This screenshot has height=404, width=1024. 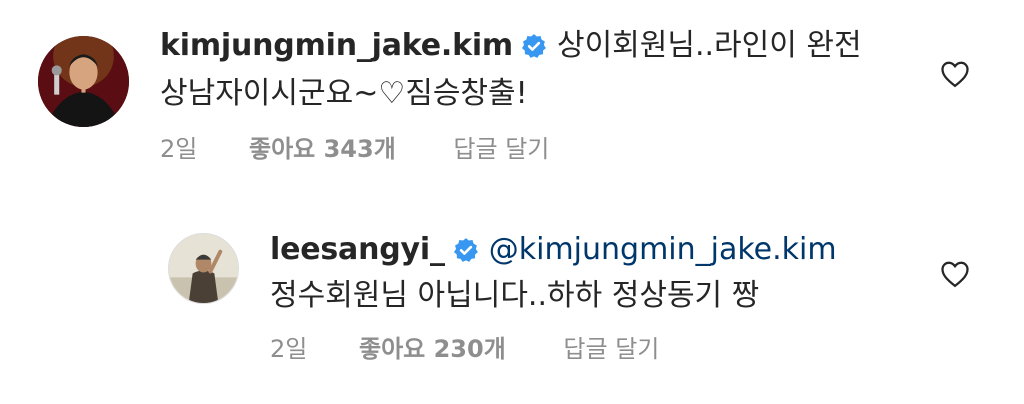 What do you see at coordinates (357, 249) in the screenshot?
I see `username-link: leesangyi_` at bounding box center [357, 249].